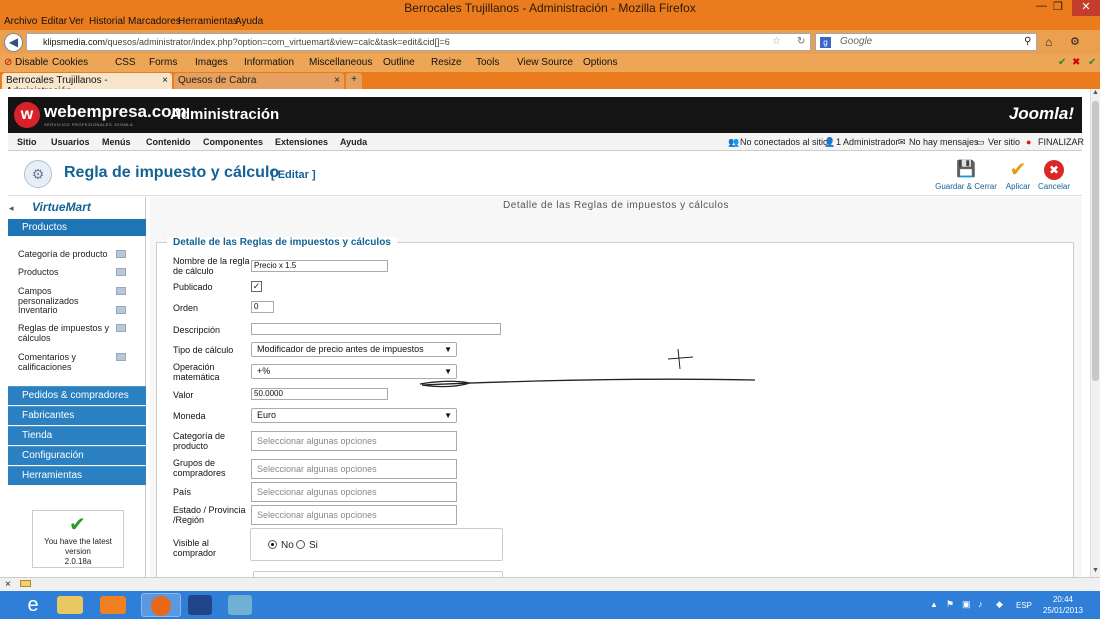 The width and height of the screenshot is (1100, 619). I want to click on menu-ayuda-admin: Ayuda, so click(353, 142).